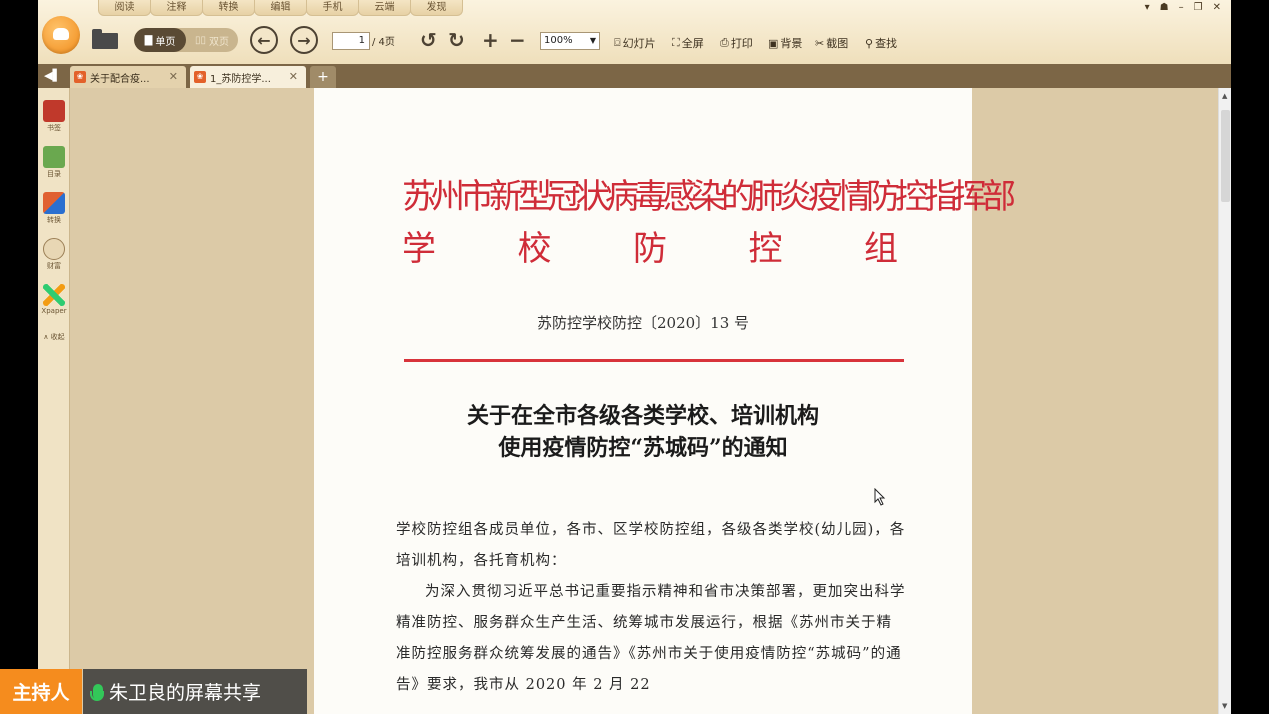  I want to click on pdf-to-word-icon, so click(54, 203).